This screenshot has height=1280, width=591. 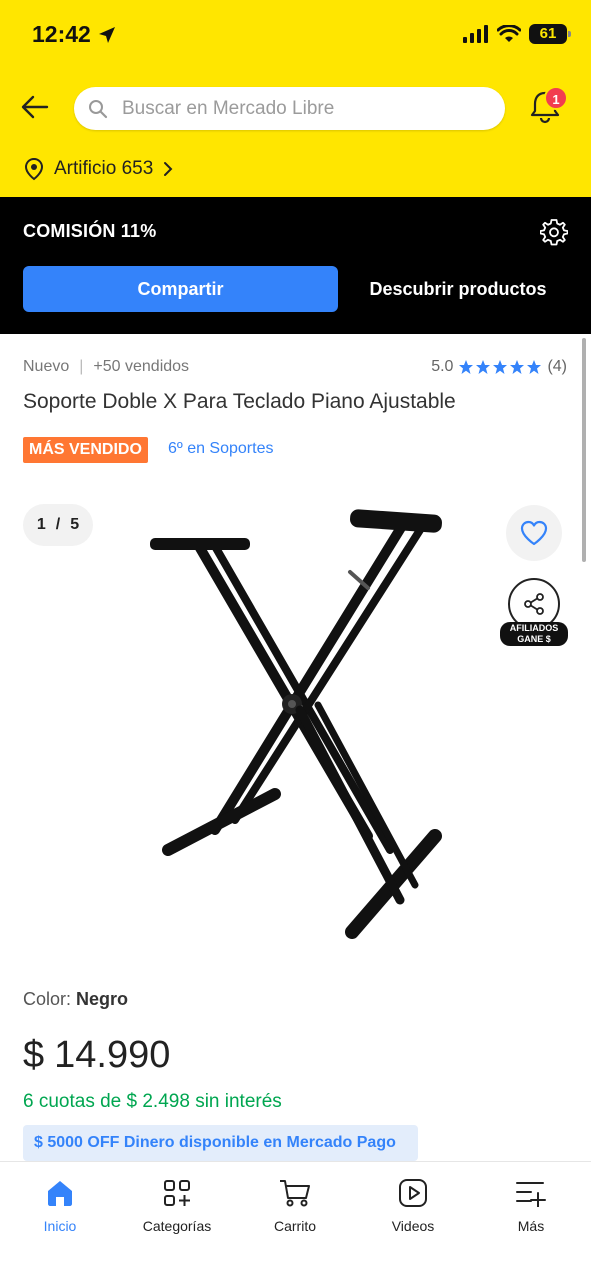 I want to click on category-ranking-link: 6º en Soportes, so click(x=220, y=449).